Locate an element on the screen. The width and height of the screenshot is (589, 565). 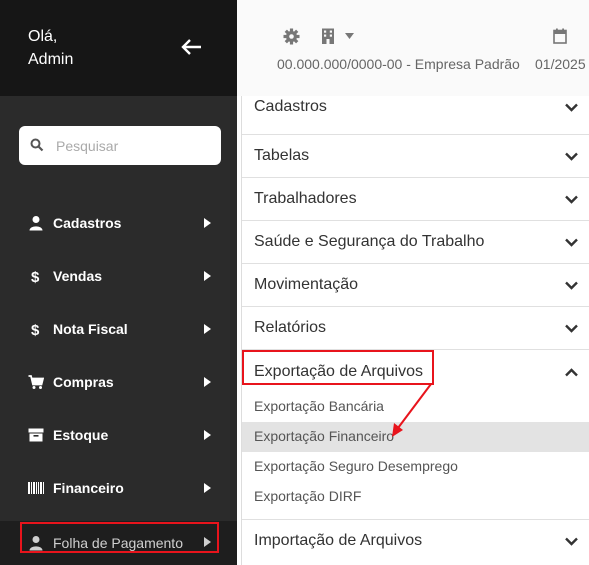
sidebar-item-label: Vendas is located at coordinates (78, 276).